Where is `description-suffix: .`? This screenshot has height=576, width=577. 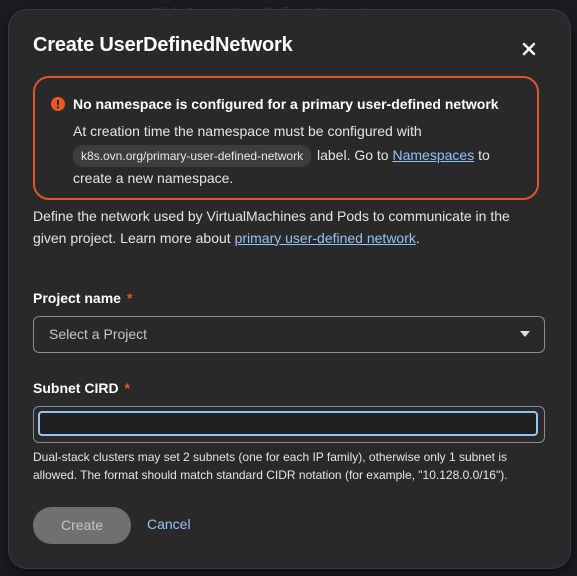 description-suffix: . is located at coordinates (417, 237).